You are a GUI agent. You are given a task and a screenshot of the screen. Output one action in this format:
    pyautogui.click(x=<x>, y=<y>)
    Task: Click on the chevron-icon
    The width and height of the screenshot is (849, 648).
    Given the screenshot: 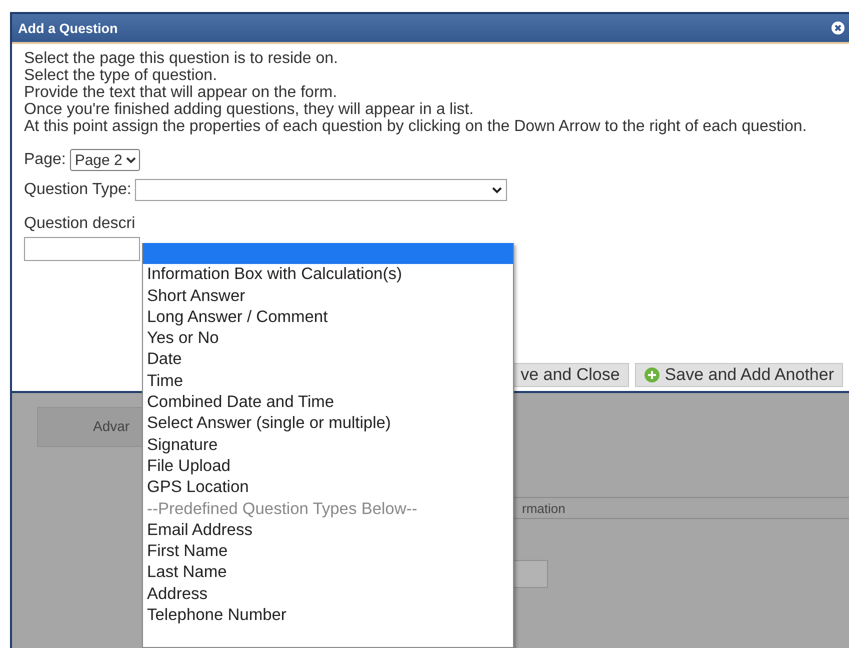 What is the action you would take?
    pyautogui.click(x=497, y=190)
    